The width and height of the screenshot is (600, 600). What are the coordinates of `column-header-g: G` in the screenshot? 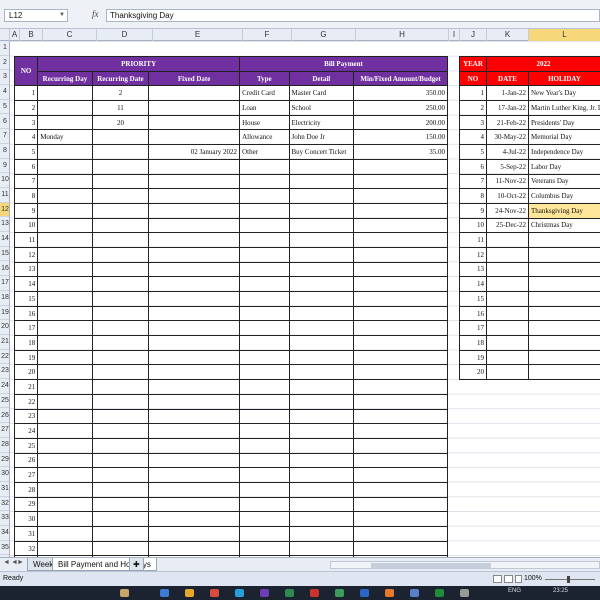 It's located at (324, 35).